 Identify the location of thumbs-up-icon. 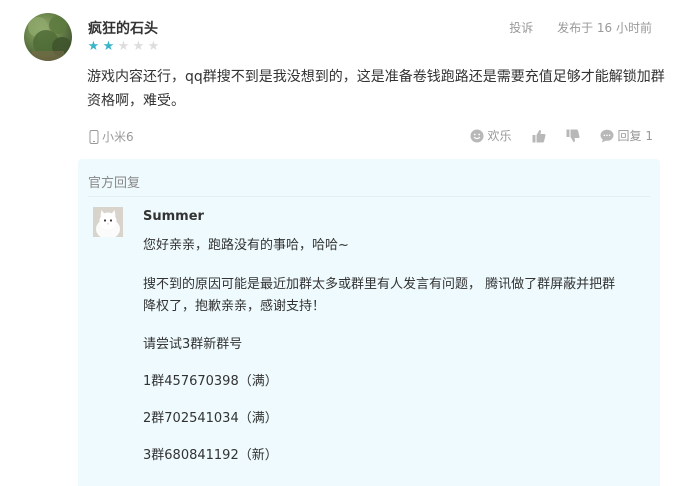
(539, 135).